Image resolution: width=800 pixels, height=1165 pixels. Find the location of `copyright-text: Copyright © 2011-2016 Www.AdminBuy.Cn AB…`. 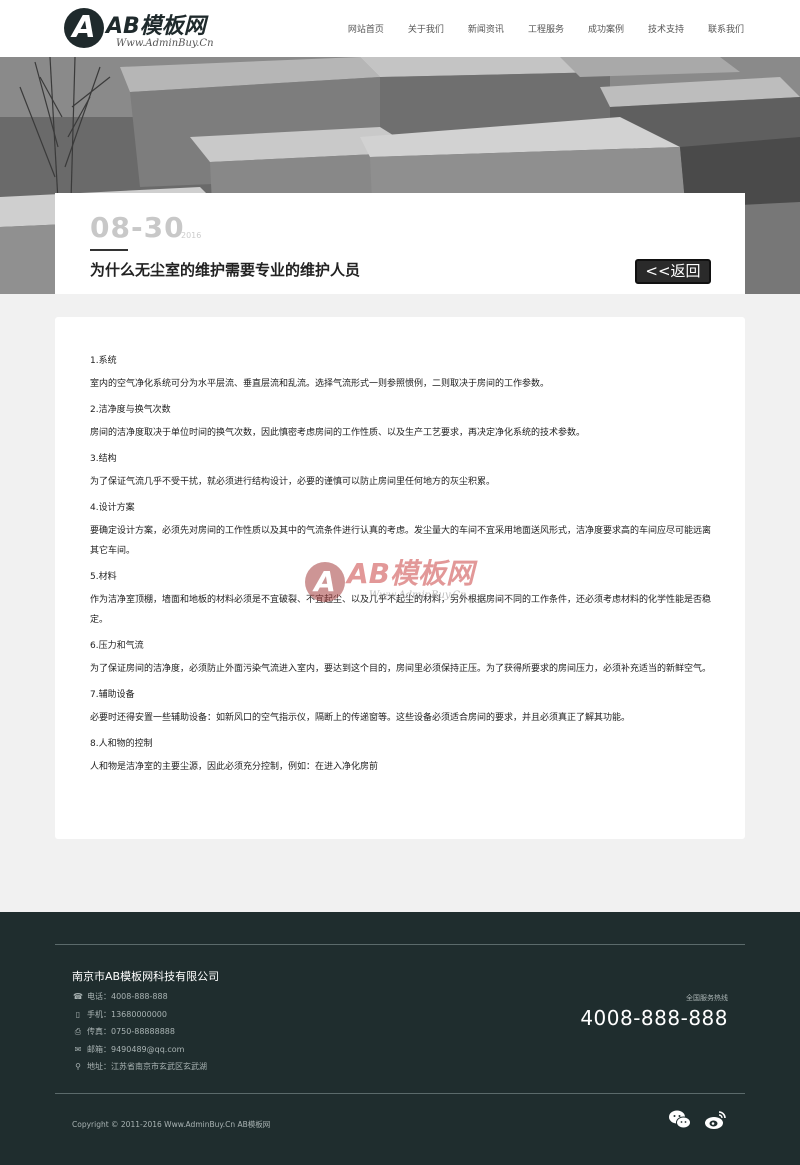

copyright-text: Copyright © 2011-2016 Www.AdminBuy.Cn AB… is located at coordinates (171, 1124).